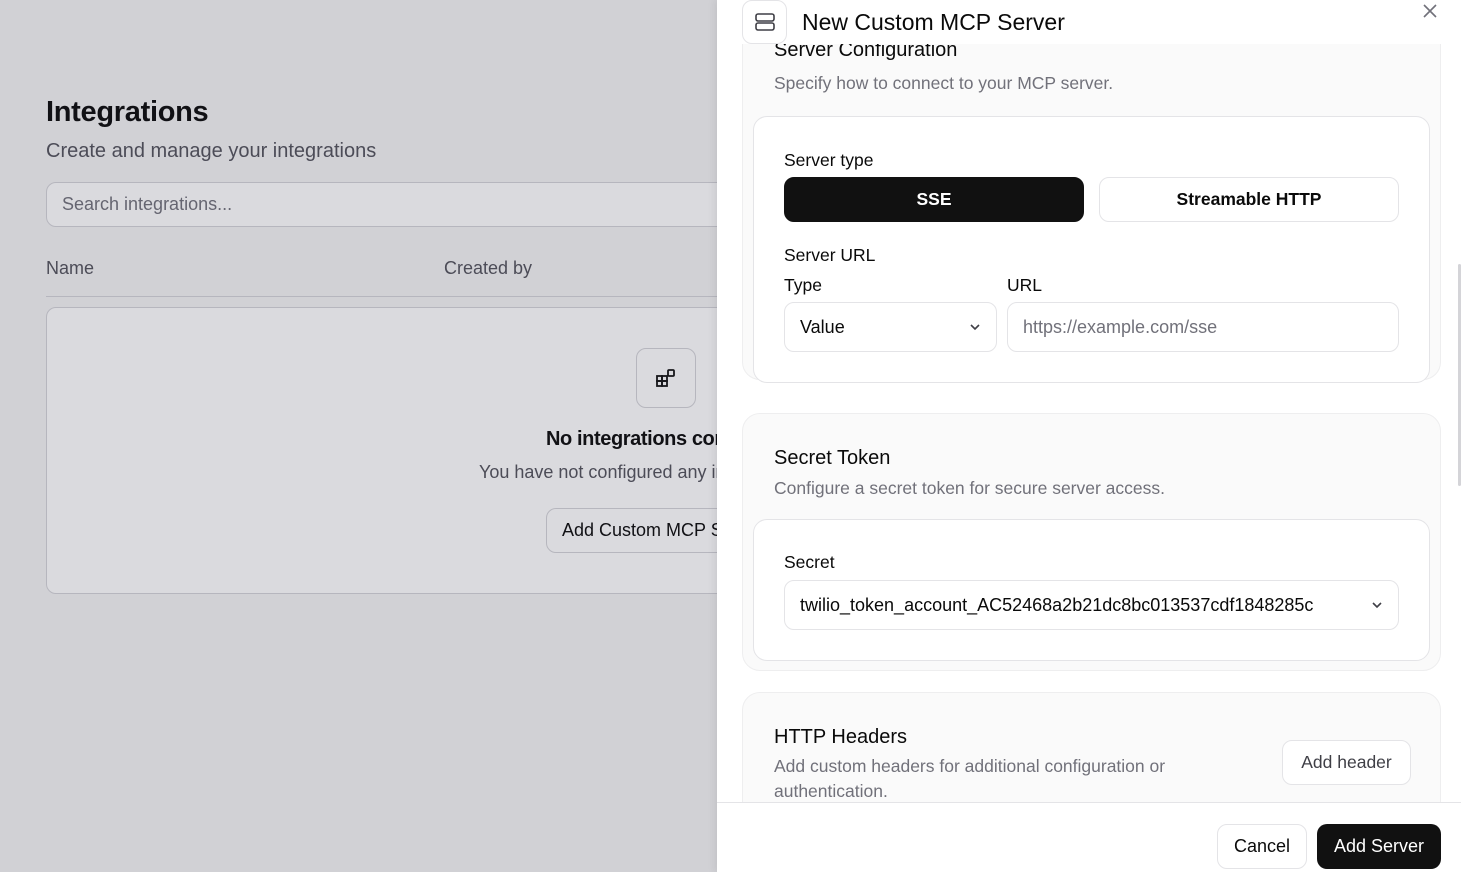 The height and width of the screenshot is (872, 1461). What do you see at coordinates (1025, 285) in the screenshot?
I see `url-label: URL` at bounding box center [1025, 285].